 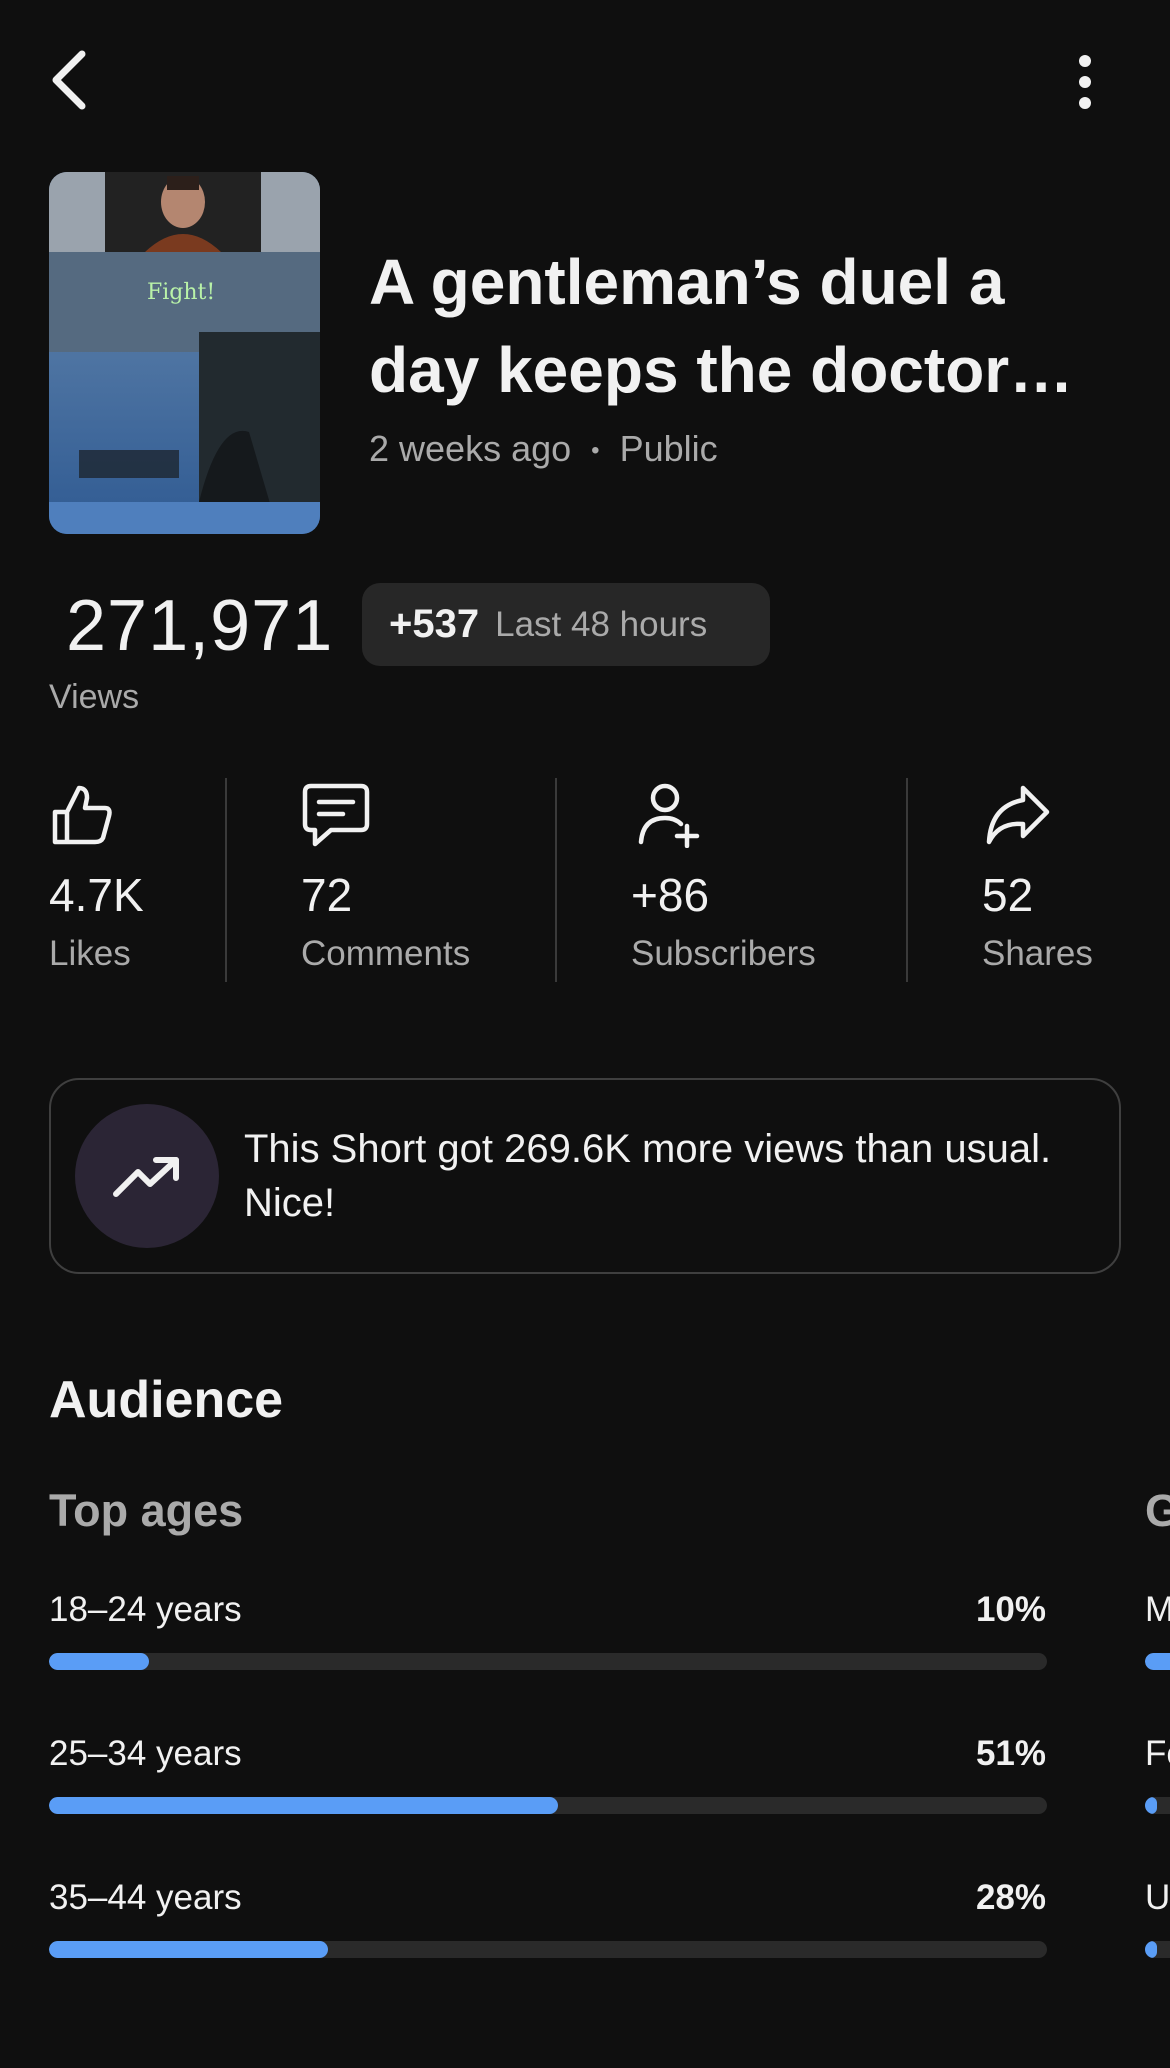 What do you see at coordinates (90, 953) in the screenshot?
I see `likes-label: Likes` at bounding box center [90, 953].